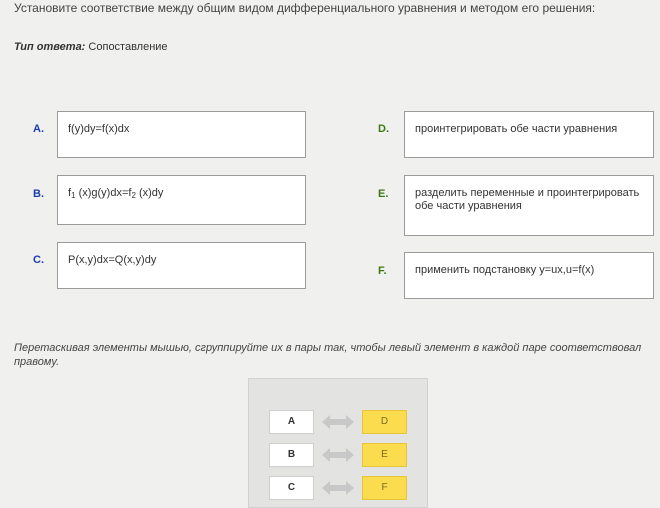  Describe the element at coordinates (382, 271) in the screenshot. I see `right-letter-f: F.` at that location.